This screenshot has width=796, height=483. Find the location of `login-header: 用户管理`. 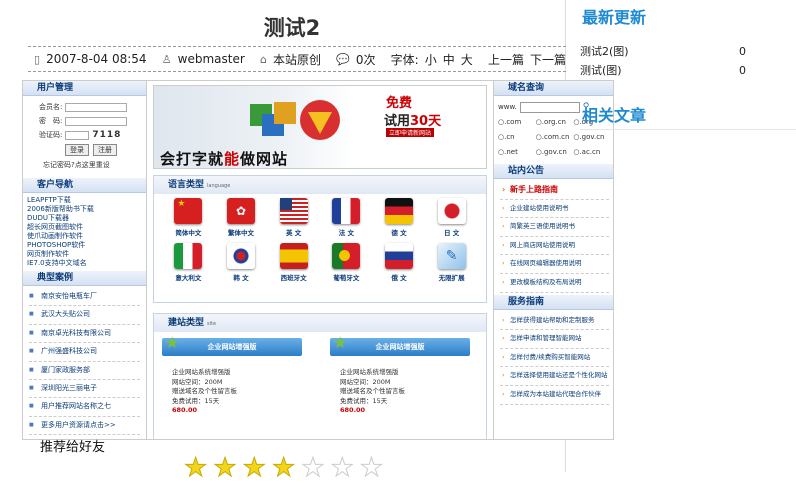

login-header: 用户管理 is located at coordinates (84, 88).